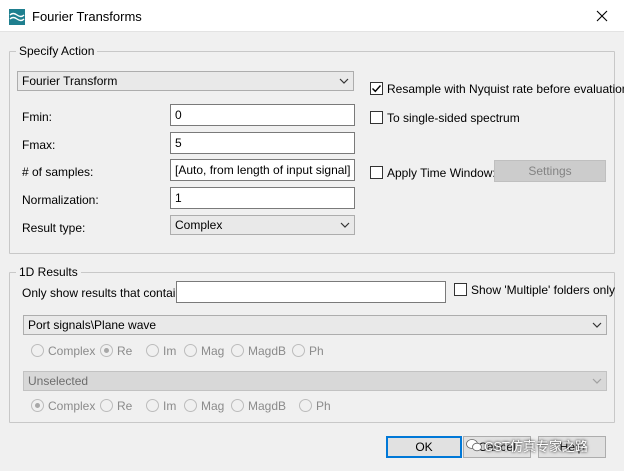 The height and width of the screenshot is (471, 624). I want to click on resample-checkbox, so click(376, 88).